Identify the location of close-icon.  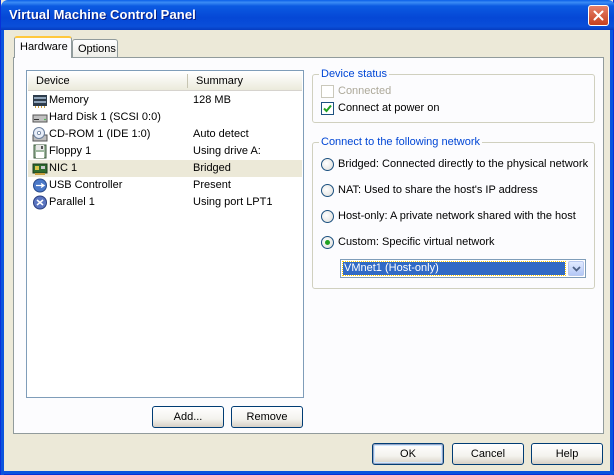
(598, 15).